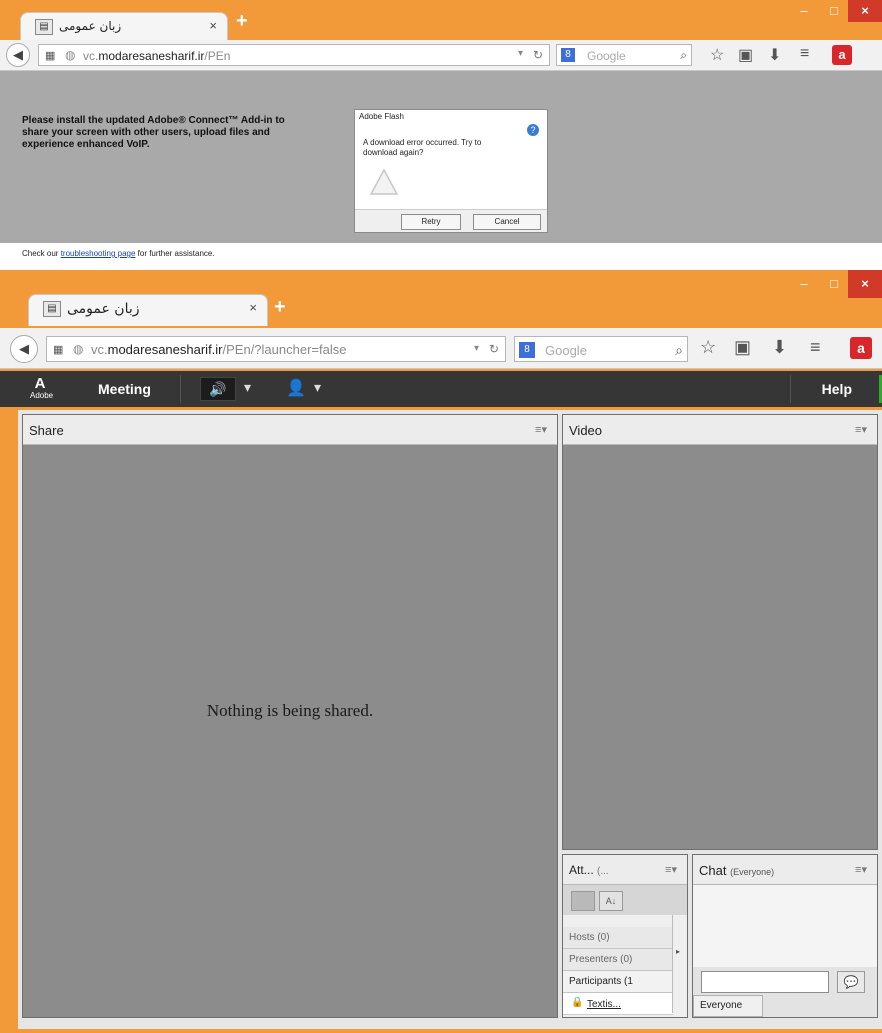 The image size is (882, 1033). What do you see at coordinates (851, 982) in the screenshot?
I see `send-message-icon: 💬` at bounding box center [851, 982].